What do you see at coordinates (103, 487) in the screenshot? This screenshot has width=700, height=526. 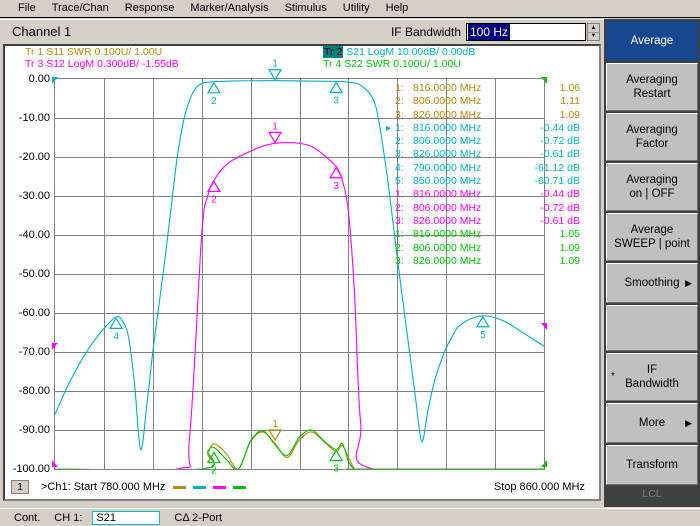 I see `sweep-start-label: >Ch1: Start 780.000 MHz` at bounding box center [103, 487].